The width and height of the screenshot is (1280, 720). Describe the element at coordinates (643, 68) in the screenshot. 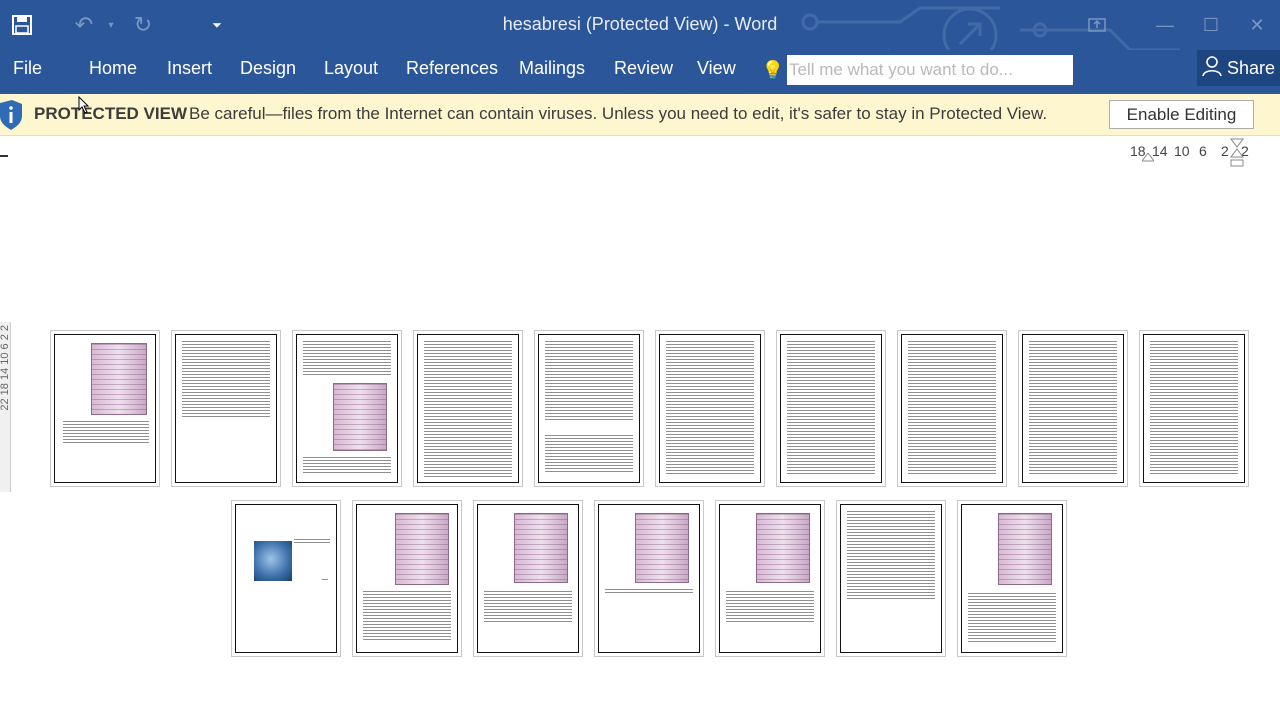

I see `tab-review: Review` at that location.